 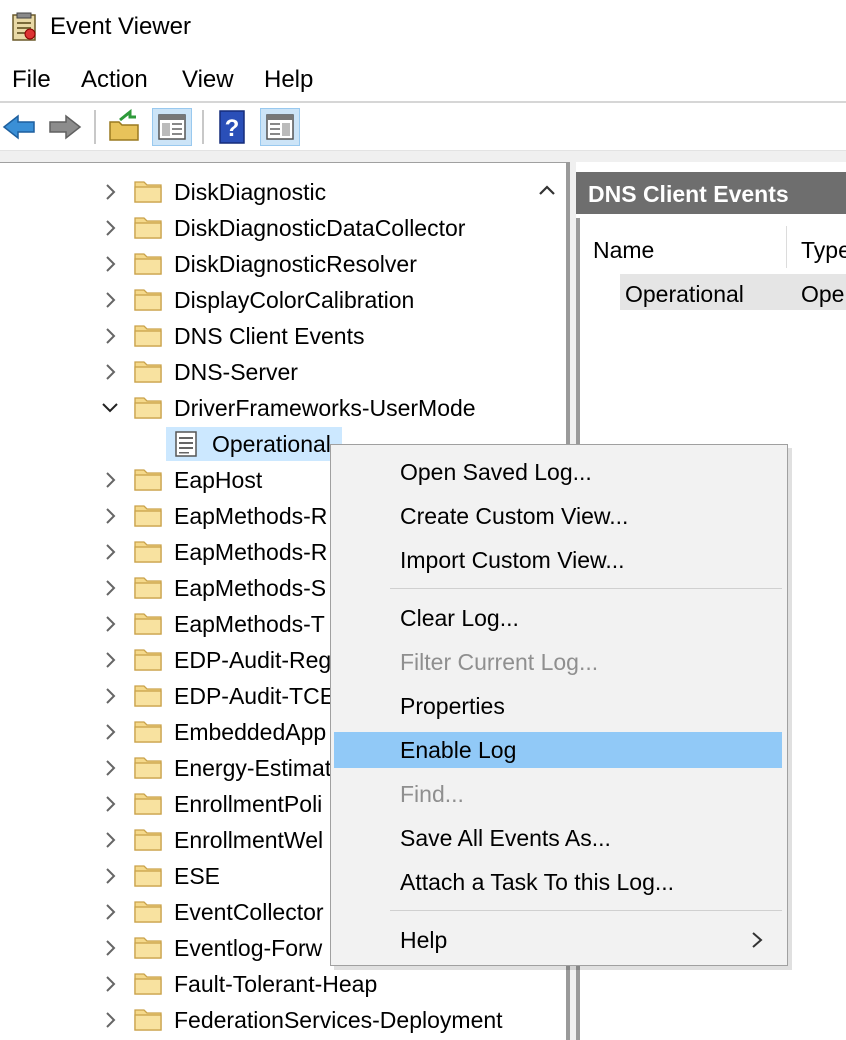 What do you see at coordinates (20, 127) in the screenshot?
I see `back-button` at bounding box center [20, 127].